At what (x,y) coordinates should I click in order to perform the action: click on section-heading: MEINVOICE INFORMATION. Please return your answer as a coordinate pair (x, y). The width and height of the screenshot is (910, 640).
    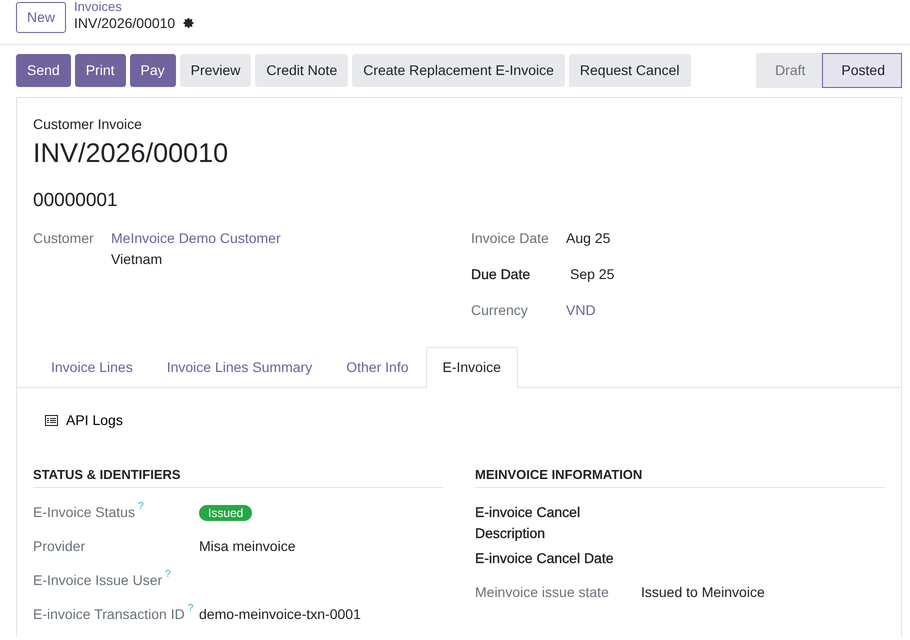
    Looking at the image, I should click on (680, 476).